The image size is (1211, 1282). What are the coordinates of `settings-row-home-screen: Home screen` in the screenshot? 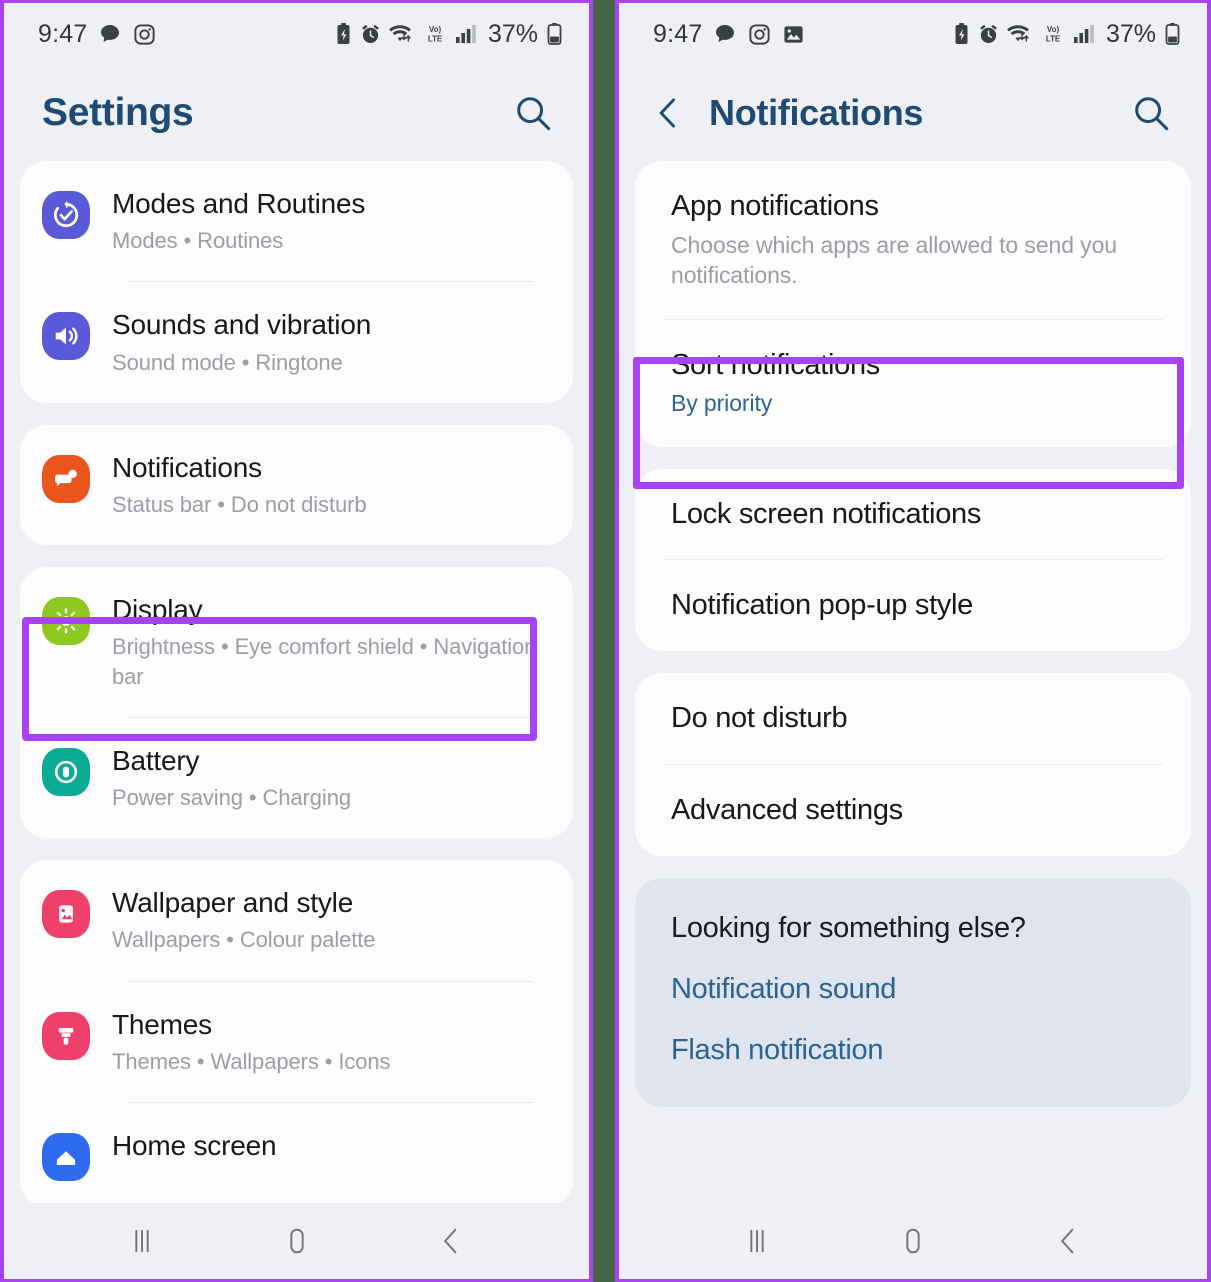 It's located at (296, 1155).